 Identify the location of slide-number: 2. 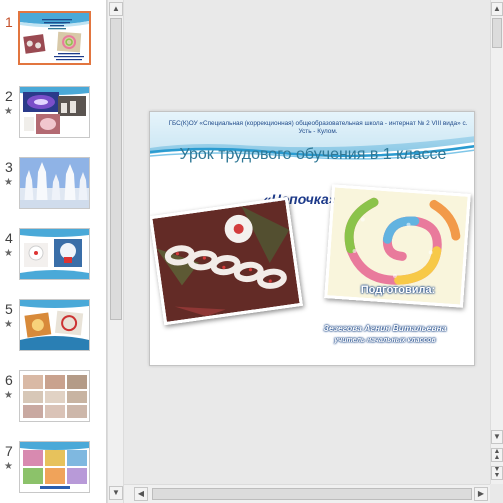
(9, 96).